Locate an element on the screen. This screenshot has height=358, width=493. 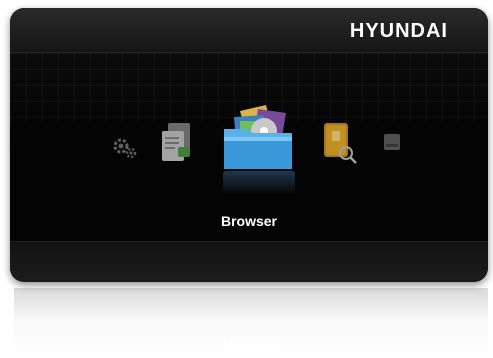
header-bar: HYUNDAI is located at coordinates (249, 30).